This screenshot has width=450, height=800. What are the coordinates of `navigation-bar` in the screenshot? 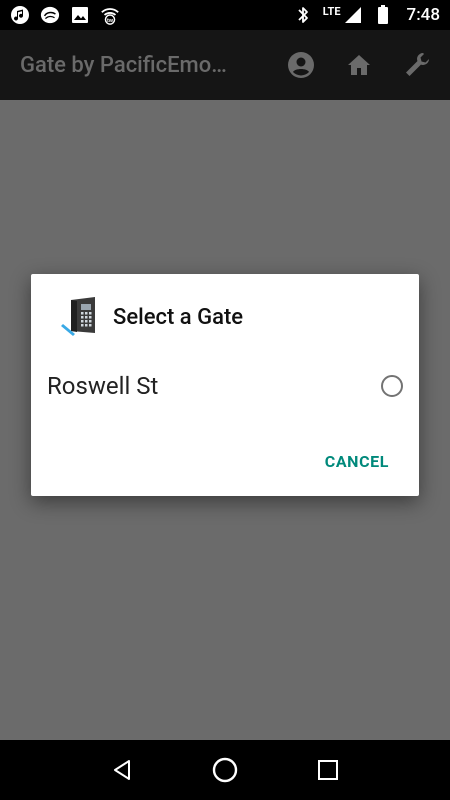 It's located at (225, 770).